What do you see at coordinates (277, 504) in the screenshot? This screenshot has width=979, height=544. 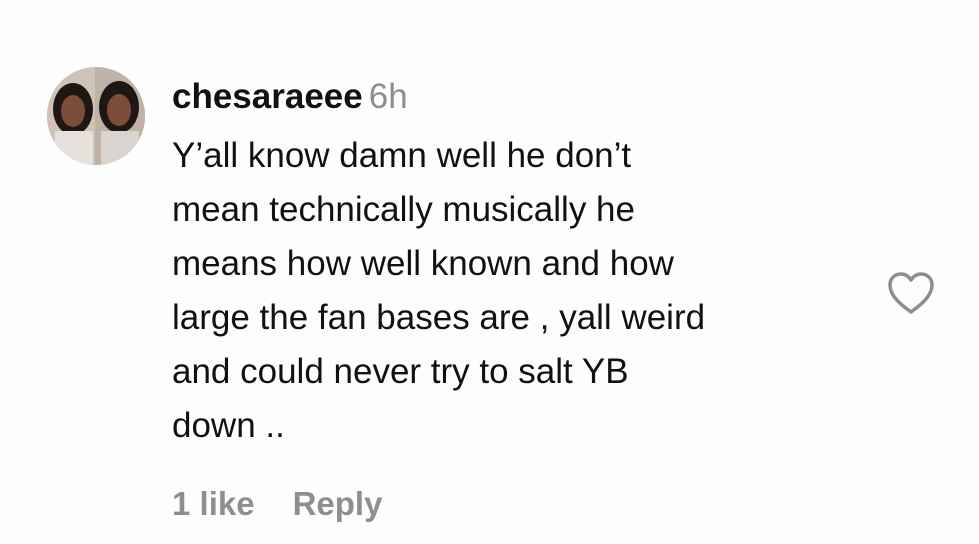 I see `comment-actions: 1 like Reply` at bounding box center [277, 504].